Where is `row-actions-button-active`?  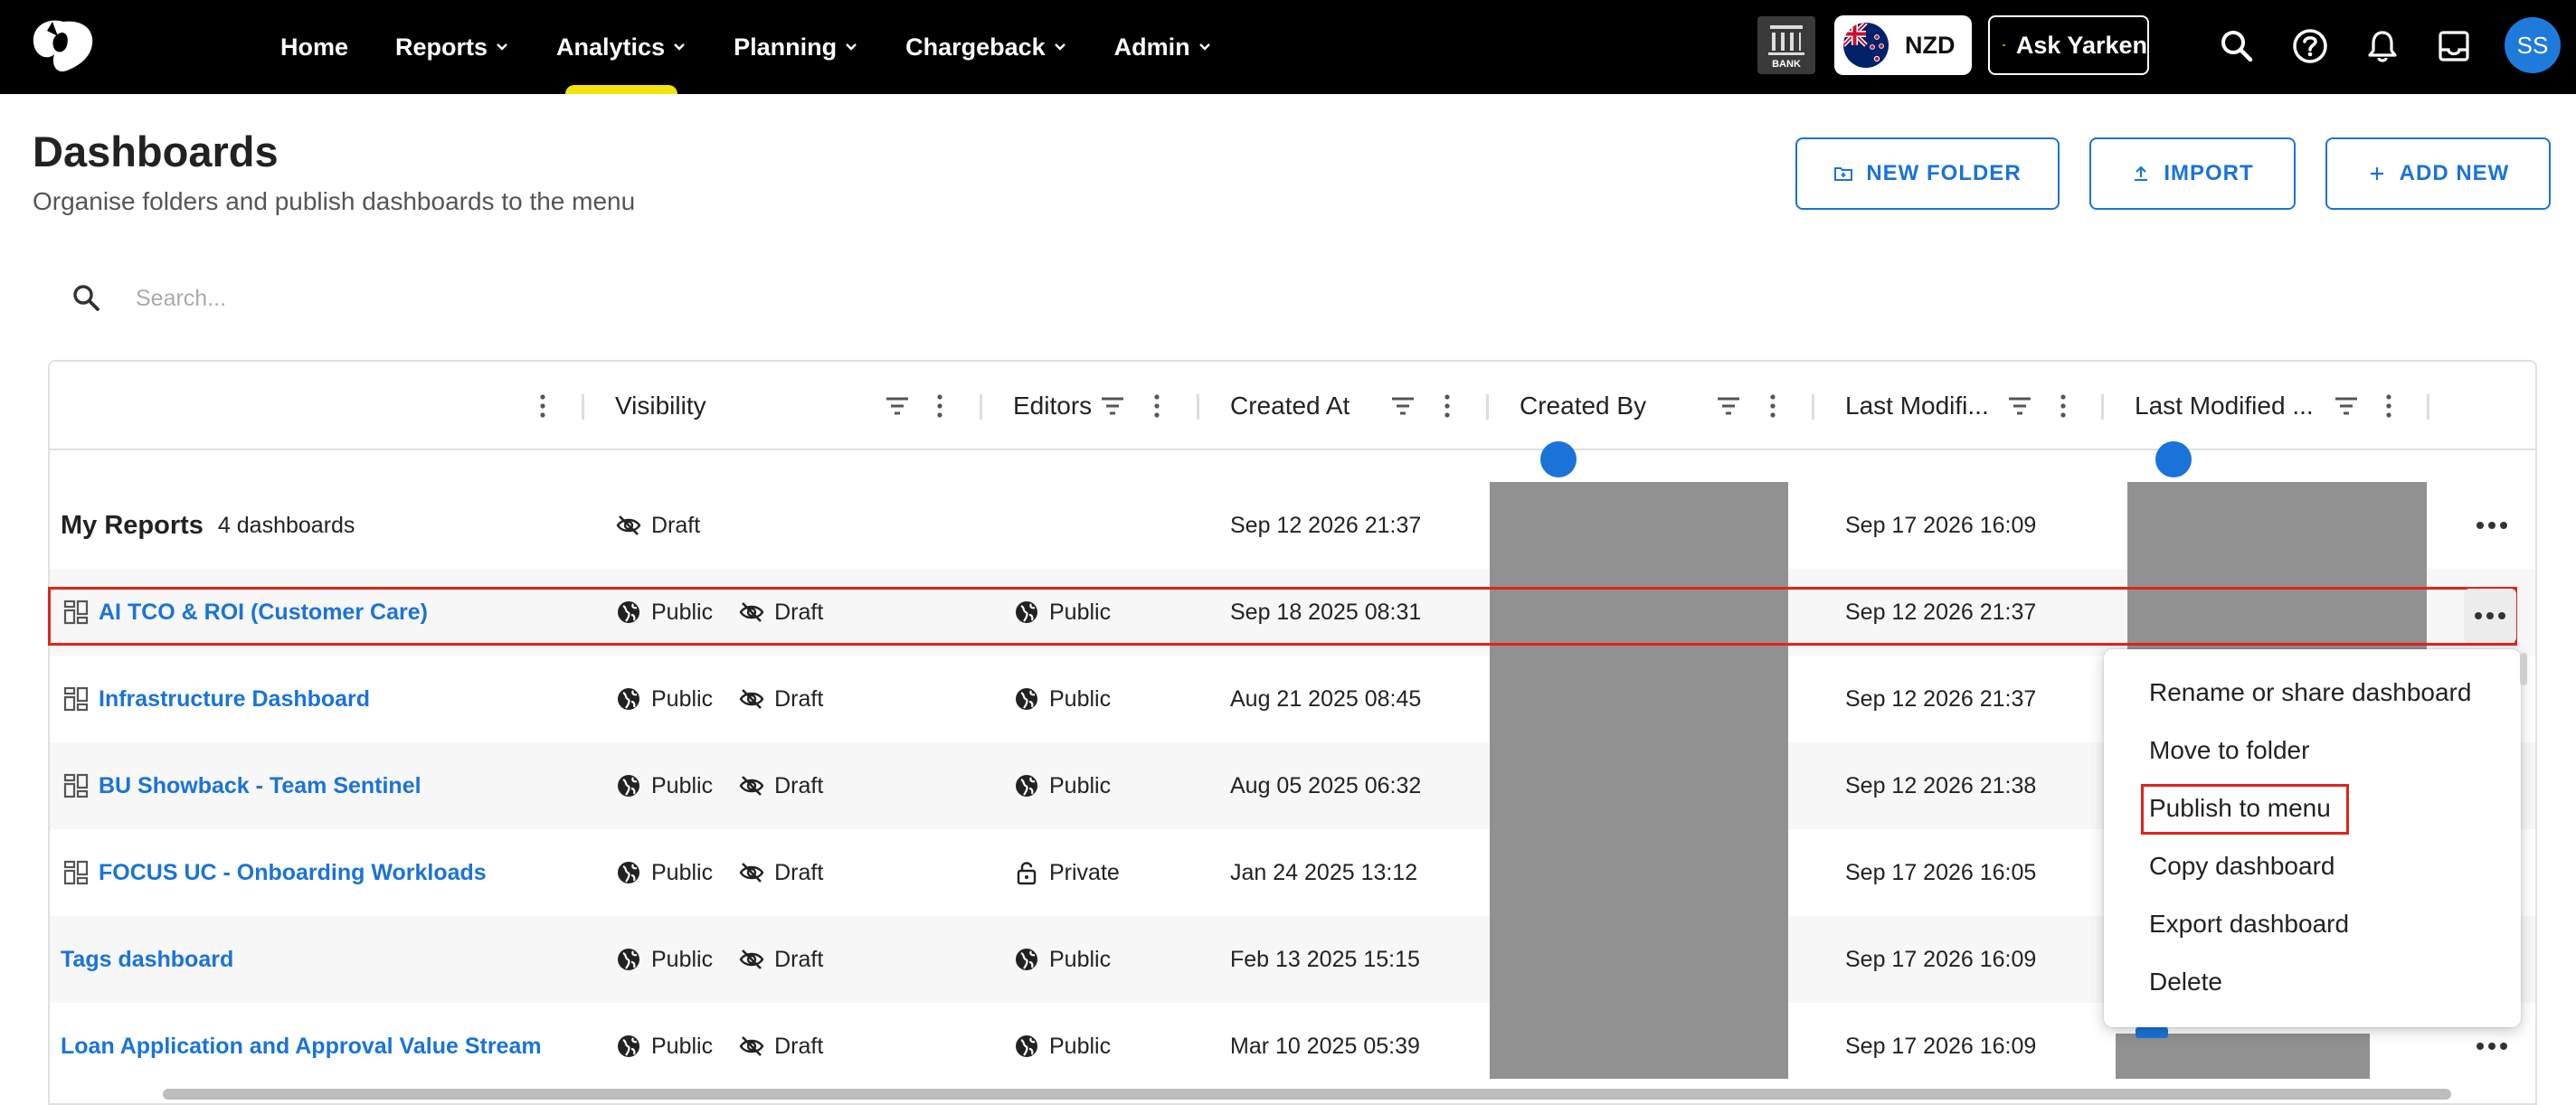 row-actions-button-active is located at coordinates (2490, 616).